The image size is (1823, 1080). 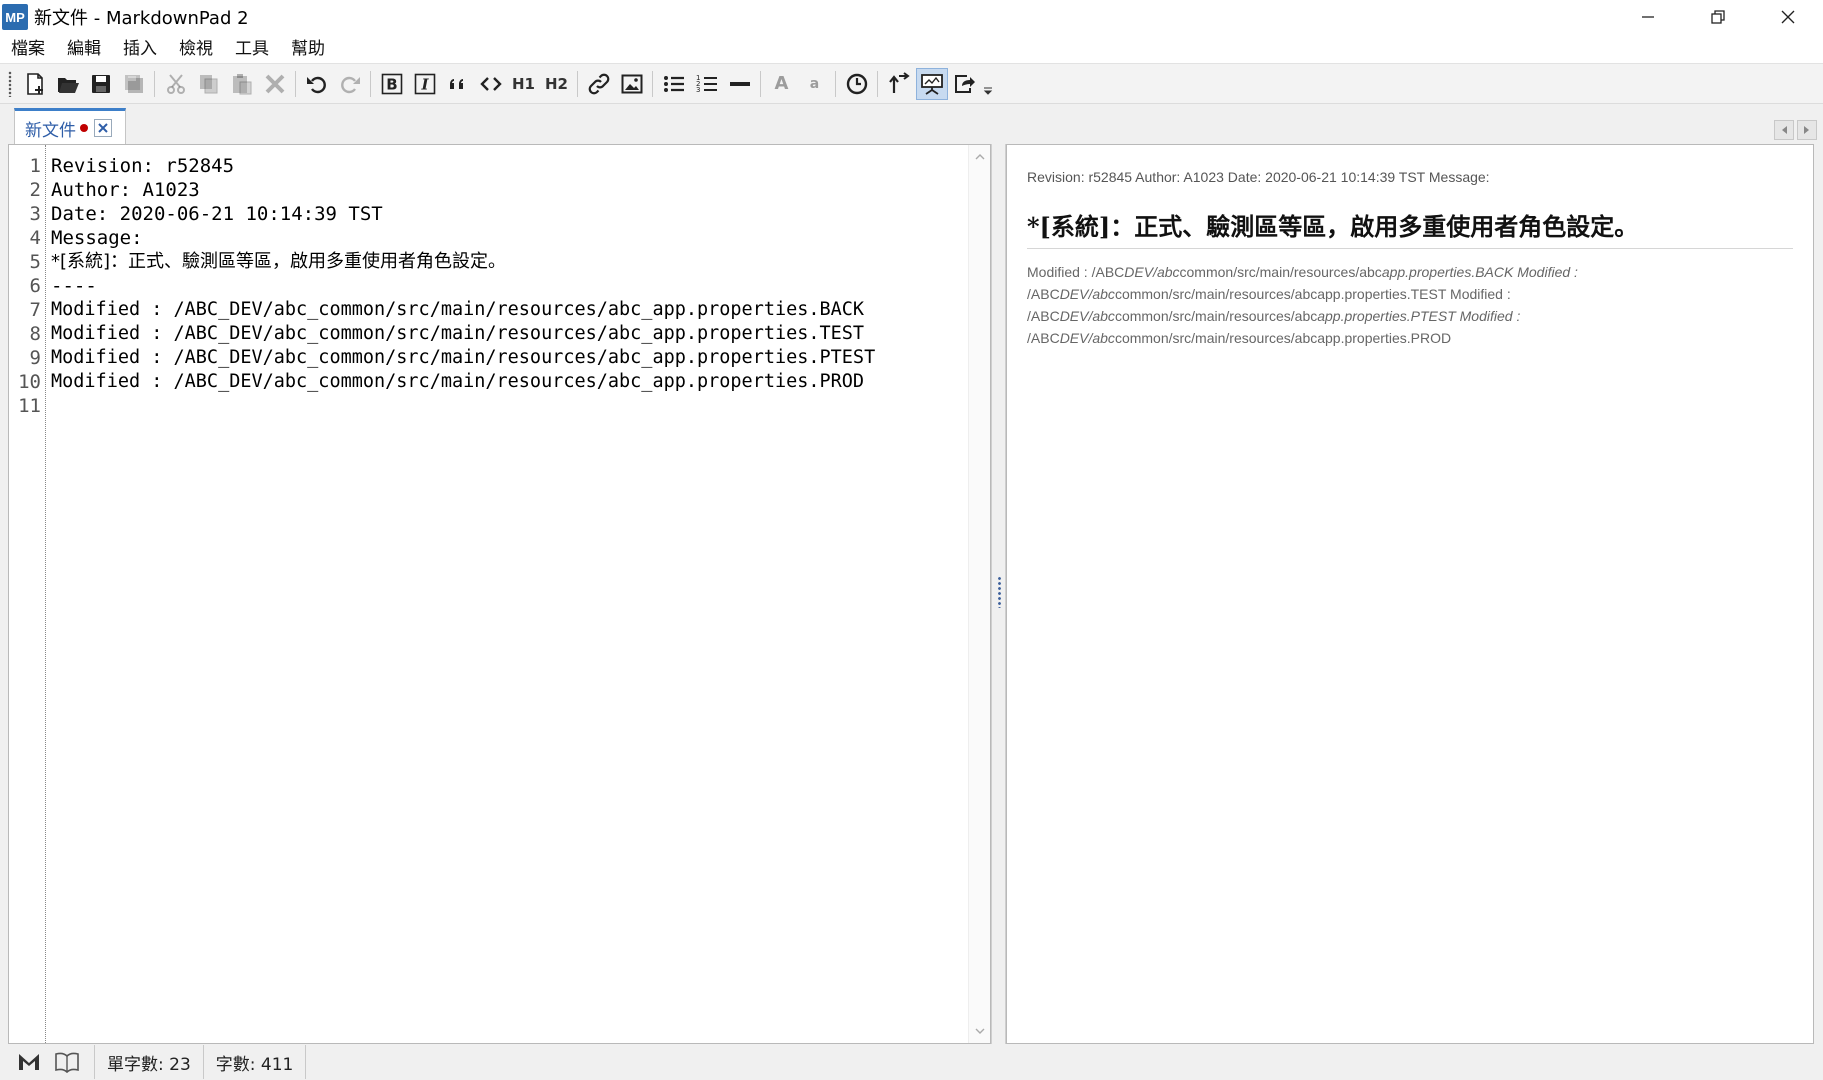 What do you see at coordinates (599, 84) in the screenshot?
I see `hyperlink-button` at bounding box center [599, 84].